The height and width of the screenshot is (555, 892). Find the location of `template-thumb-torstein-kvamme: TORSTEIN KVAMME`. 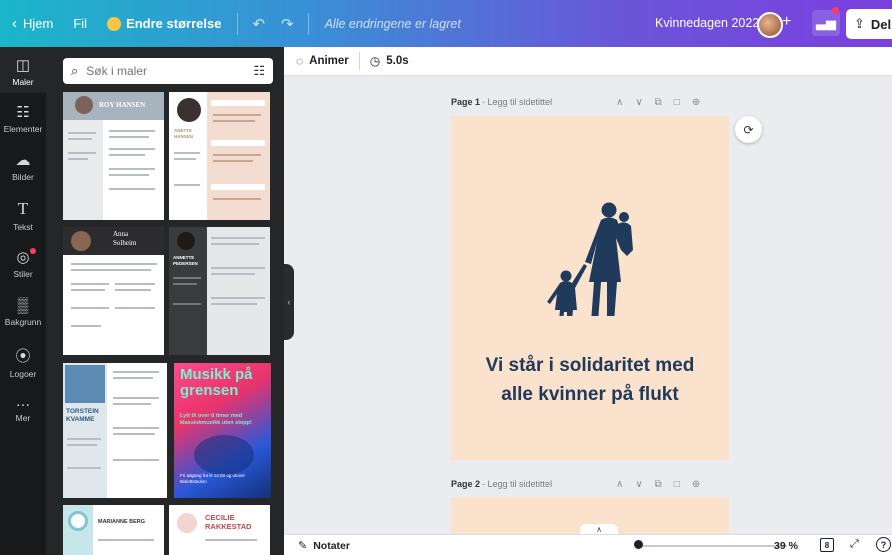

template-thumb-torstein-kvamme: TORSTEIN KVAMME is located at coordinates (115, 430).